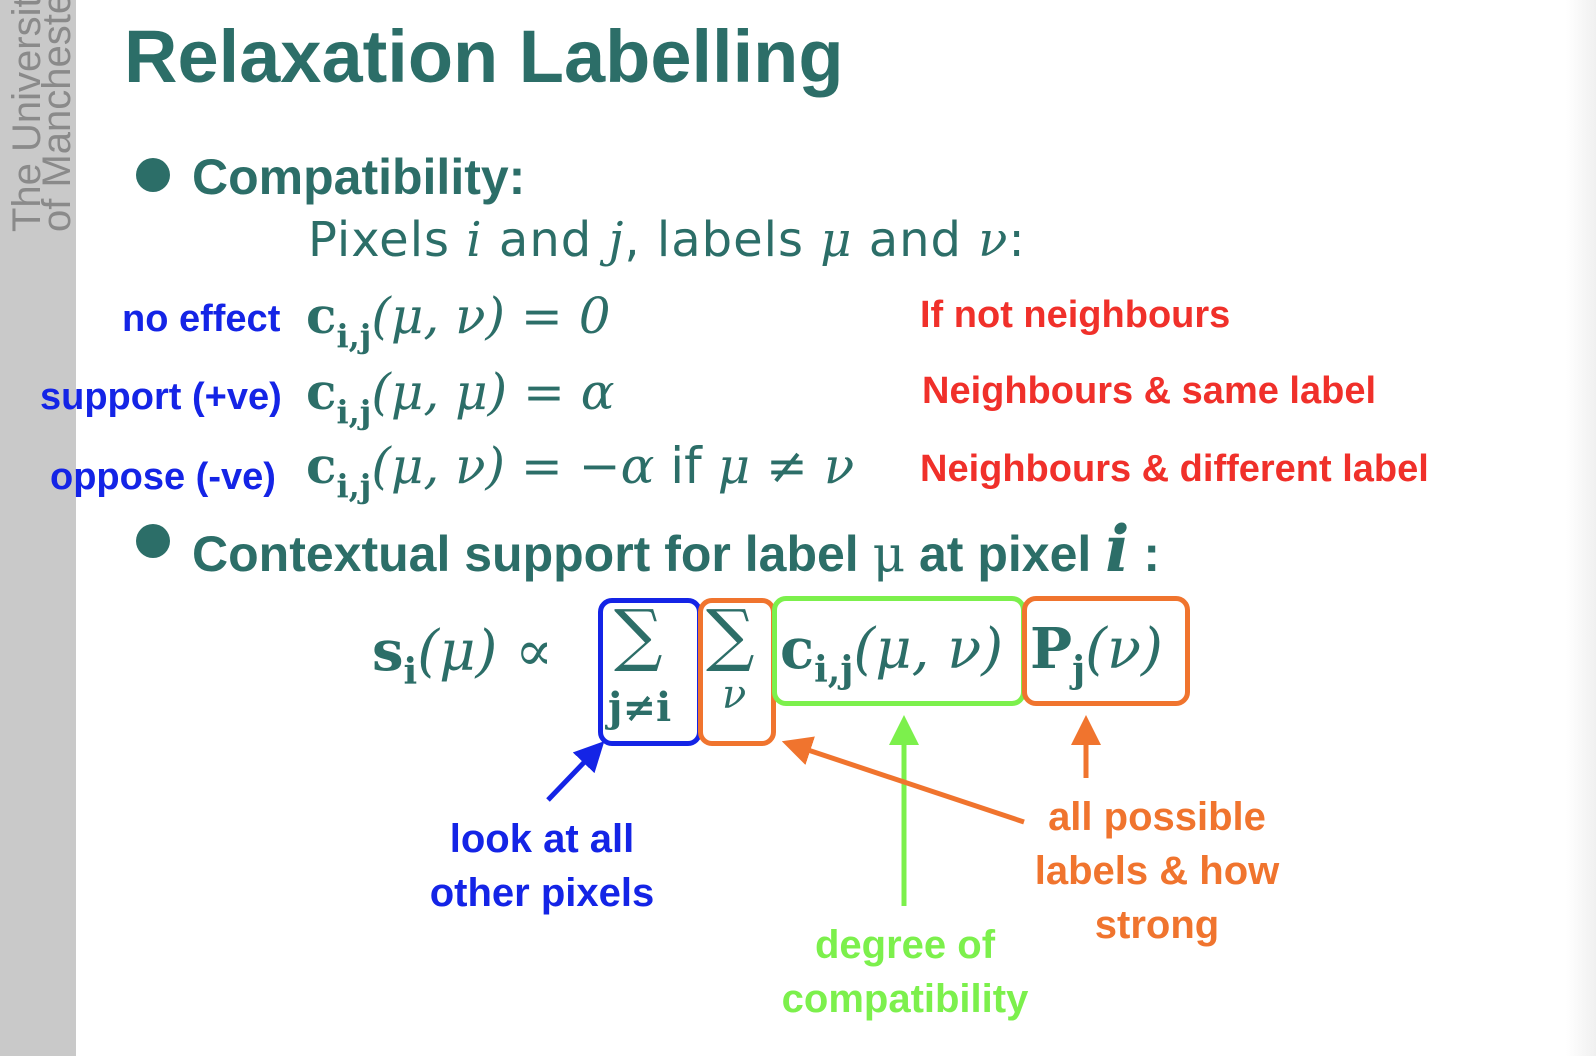  I want to click on note-look-at-pixels: look at all other pixels, so click(542, 866).